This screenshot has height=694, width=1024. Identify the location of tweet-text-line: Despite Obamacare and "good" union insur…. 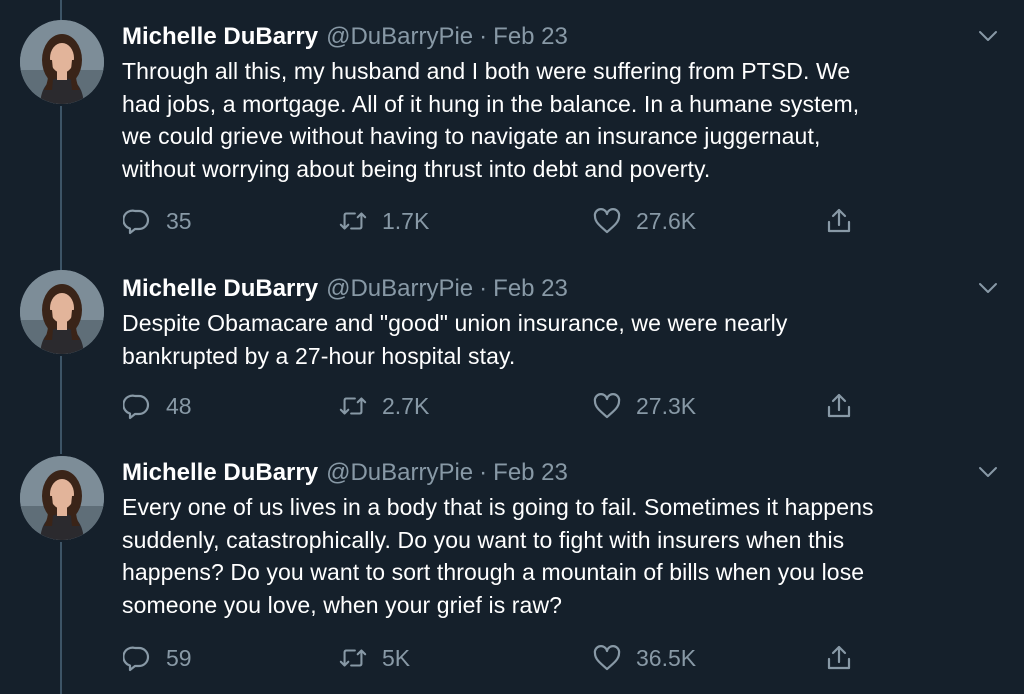
(455, 323).